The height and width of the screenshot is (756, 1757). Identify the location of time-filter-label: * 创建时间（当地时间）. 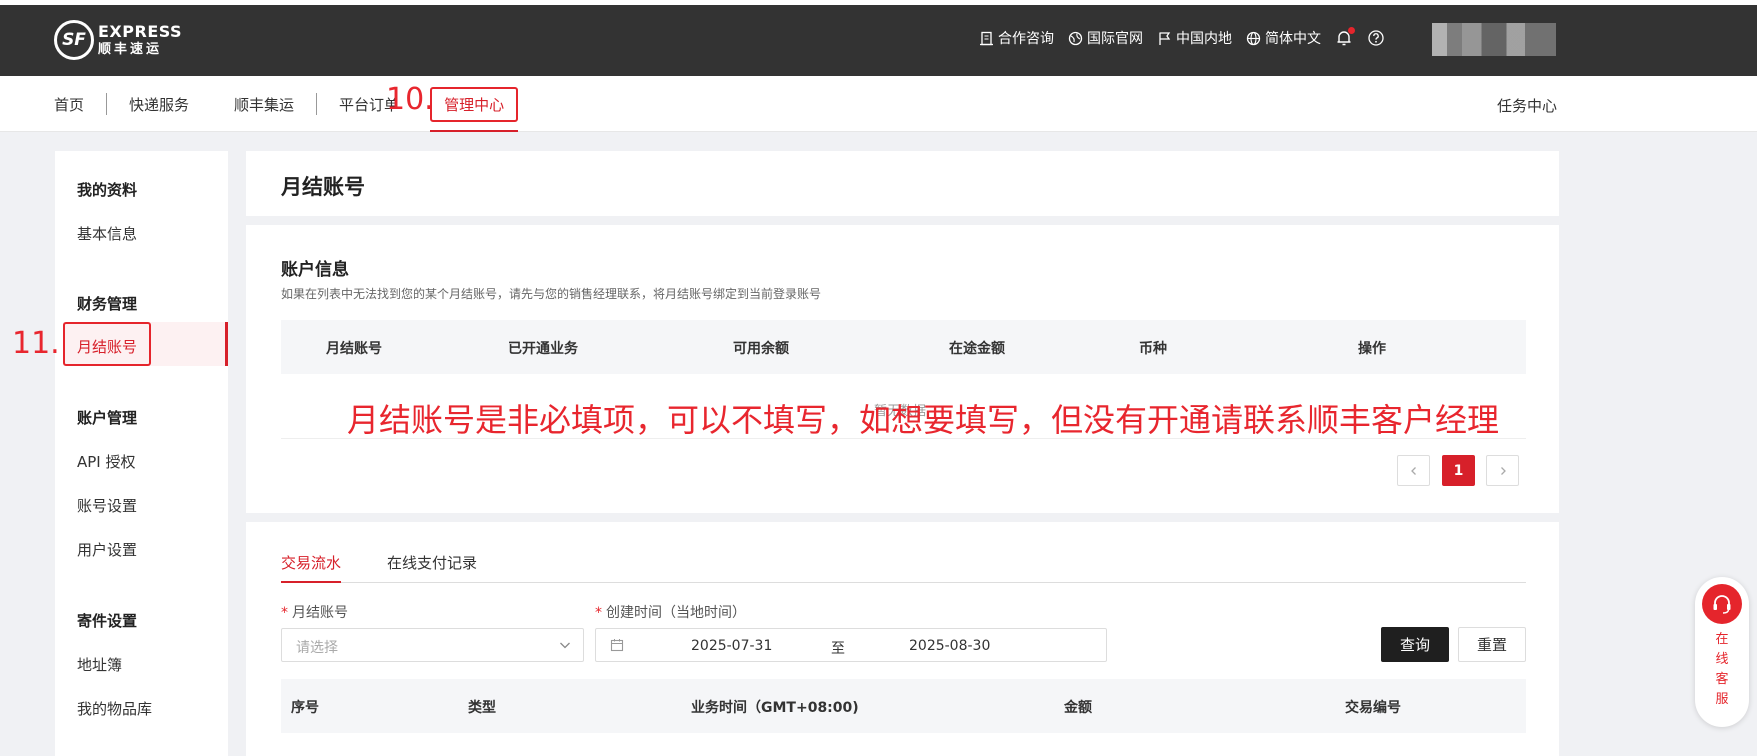
(670, 613).